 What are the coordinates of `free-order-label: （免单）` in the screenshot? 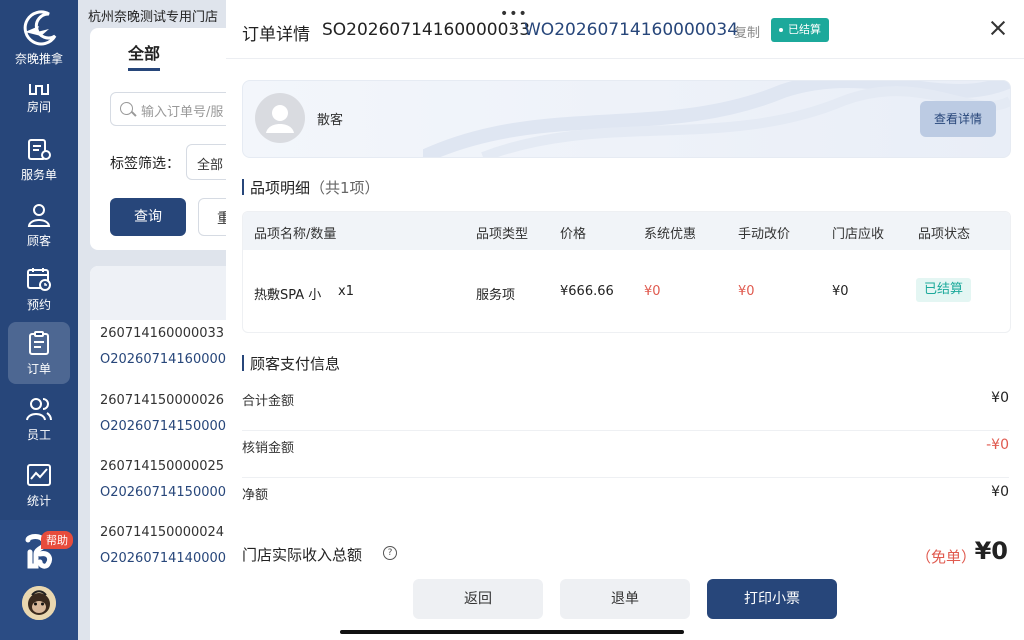 It's located at (946, 557).